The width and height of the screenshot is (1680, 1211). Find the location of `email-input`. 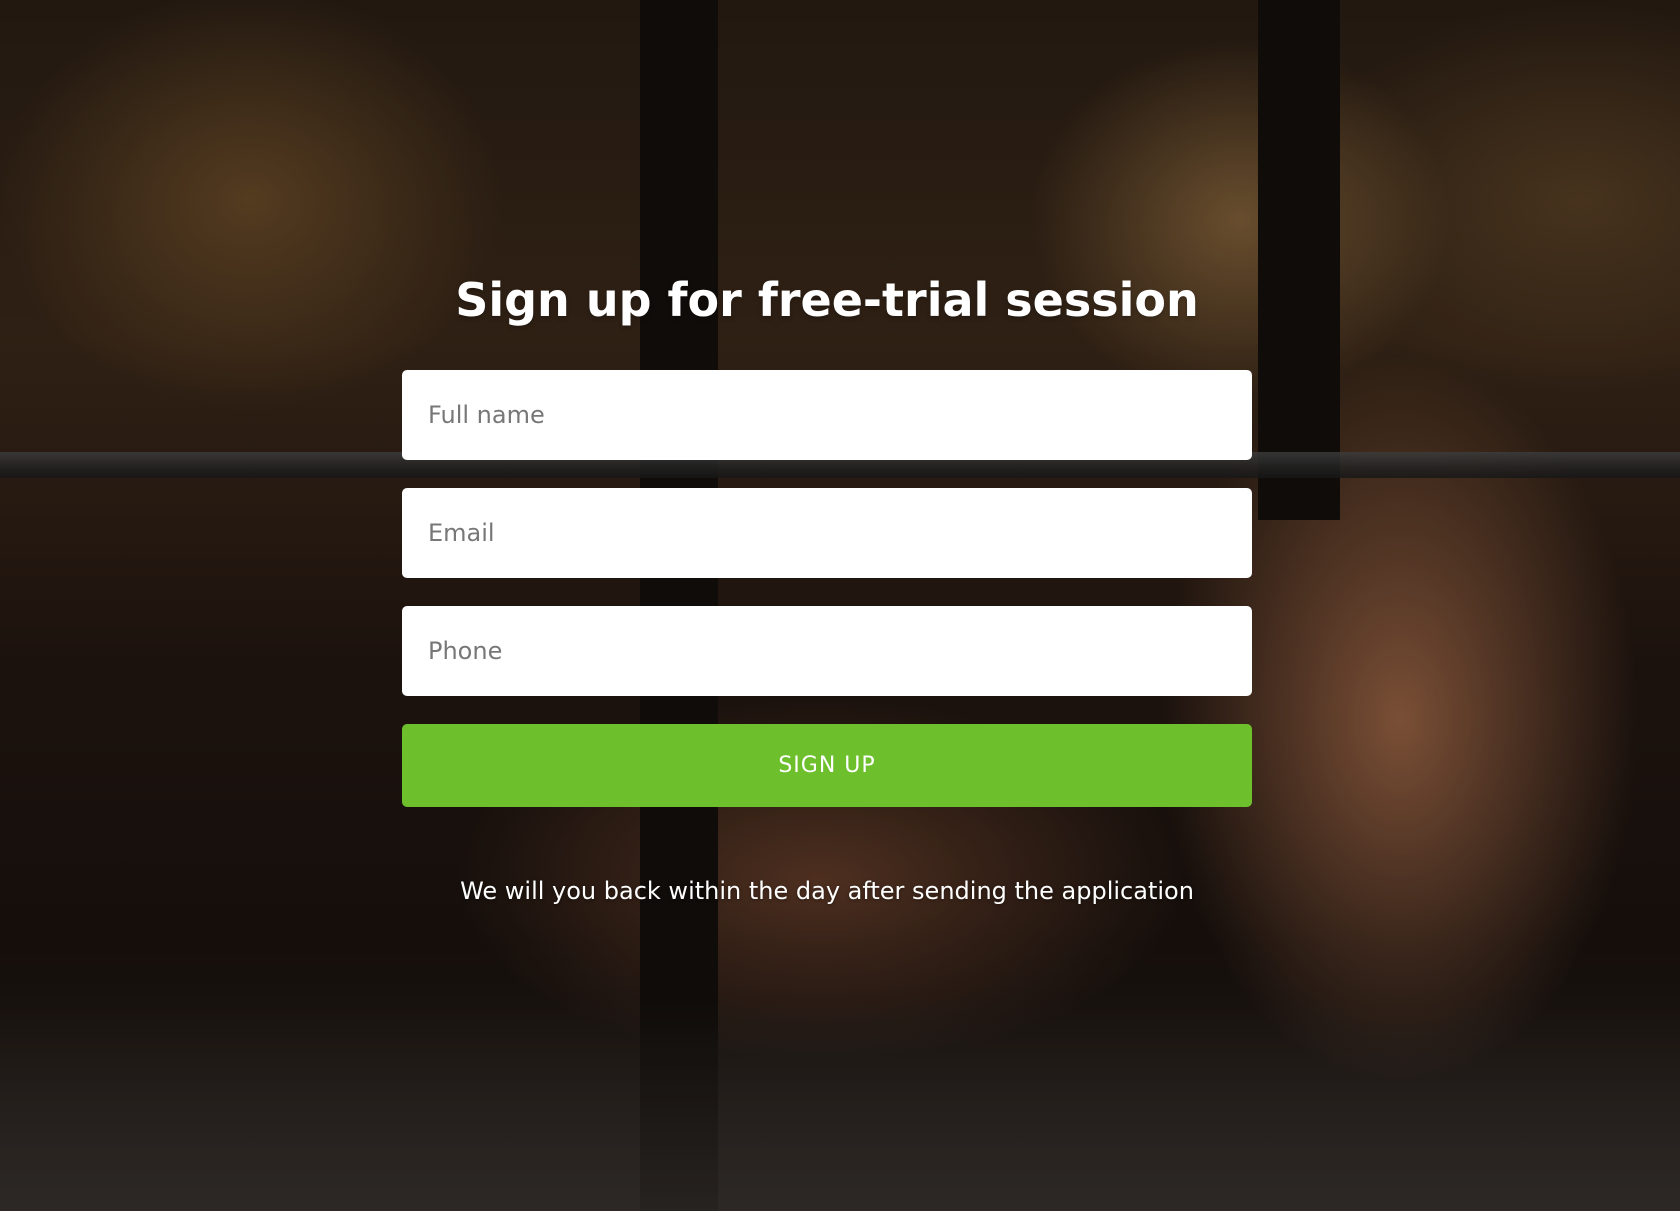

email-input is located at coordinates (827, 533).